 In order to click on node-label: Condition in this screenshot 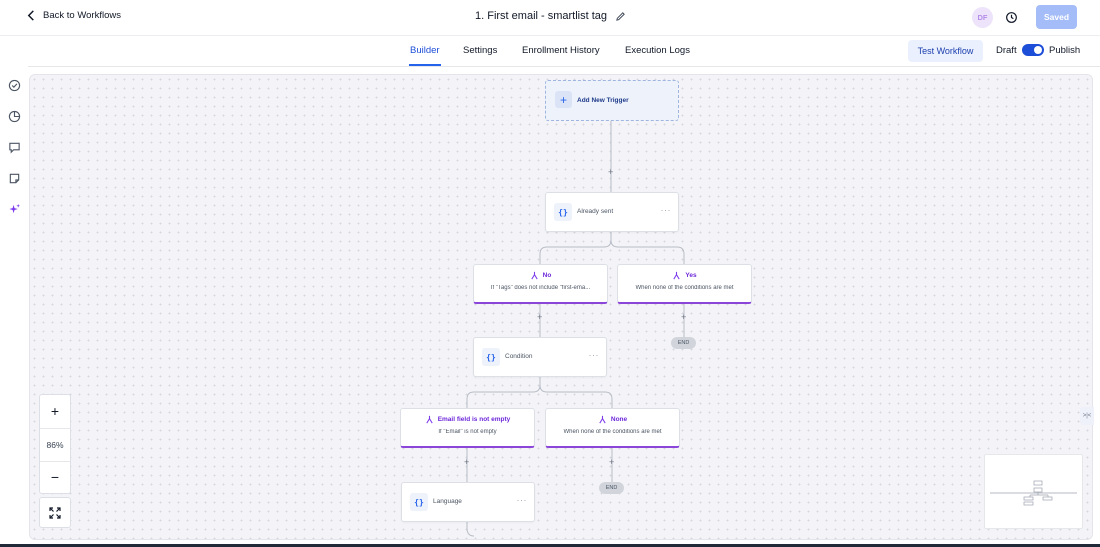, I will do `click(519, 356)`.